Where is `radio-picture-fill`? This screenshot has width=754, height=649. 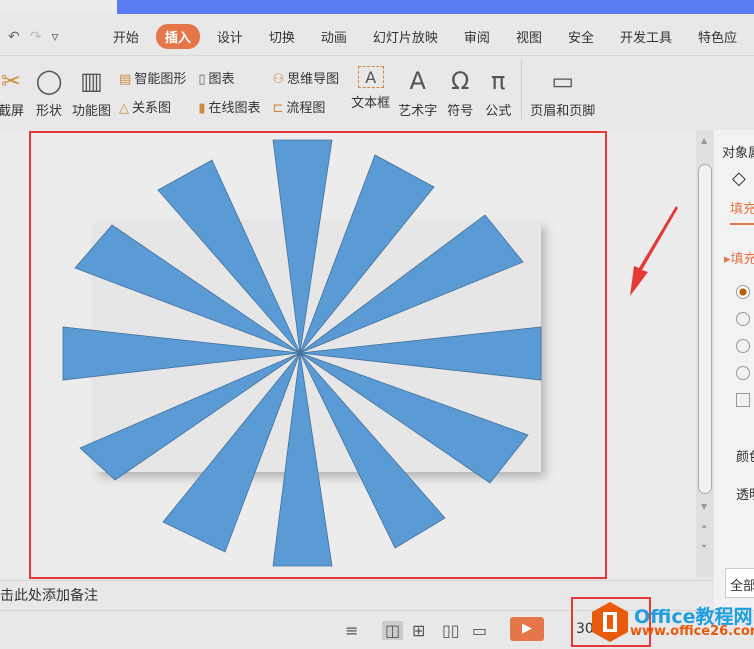 radio-picture-fill is located at coordinates (743, 373).